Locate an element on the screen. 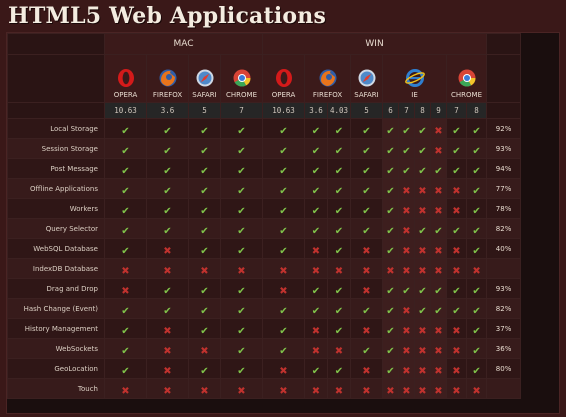 The image size is (566, 417). group-header-row: MAC WIN is located at coordinates (264, 44).